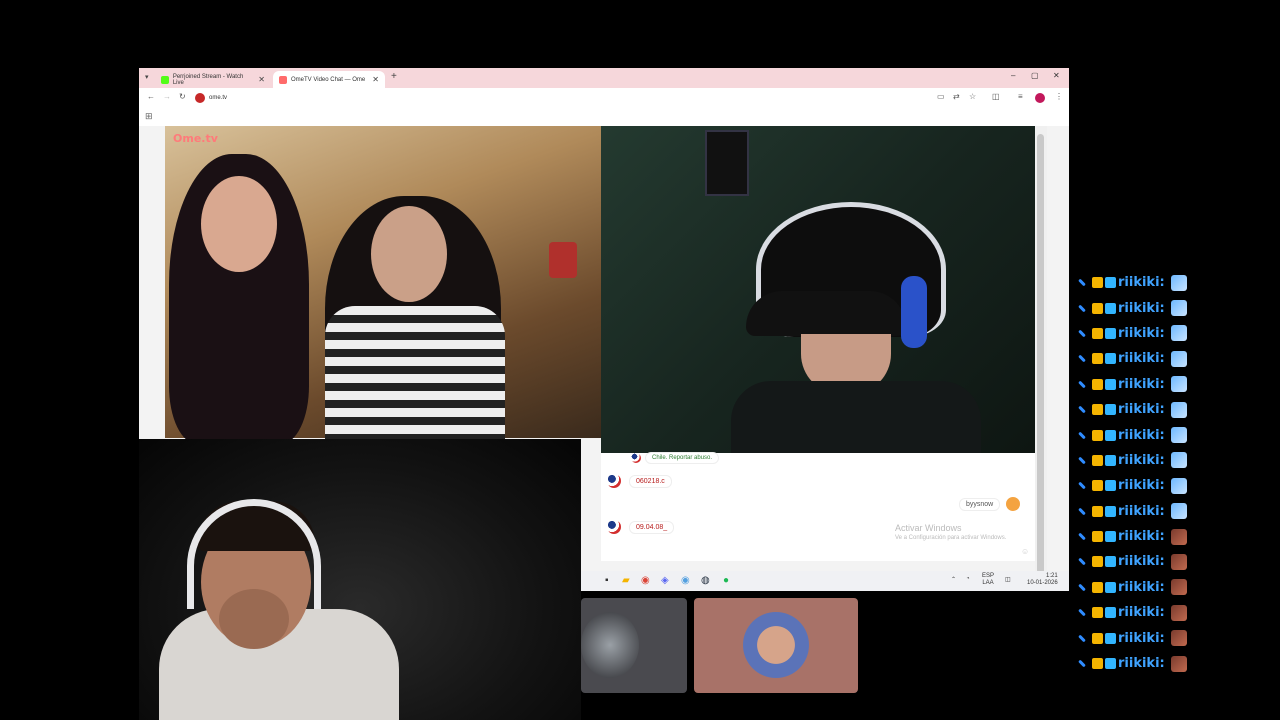  What do you see at coordinates (409, 254) in the screenshot?
I see `face-right` at bounding box center [409, 254].